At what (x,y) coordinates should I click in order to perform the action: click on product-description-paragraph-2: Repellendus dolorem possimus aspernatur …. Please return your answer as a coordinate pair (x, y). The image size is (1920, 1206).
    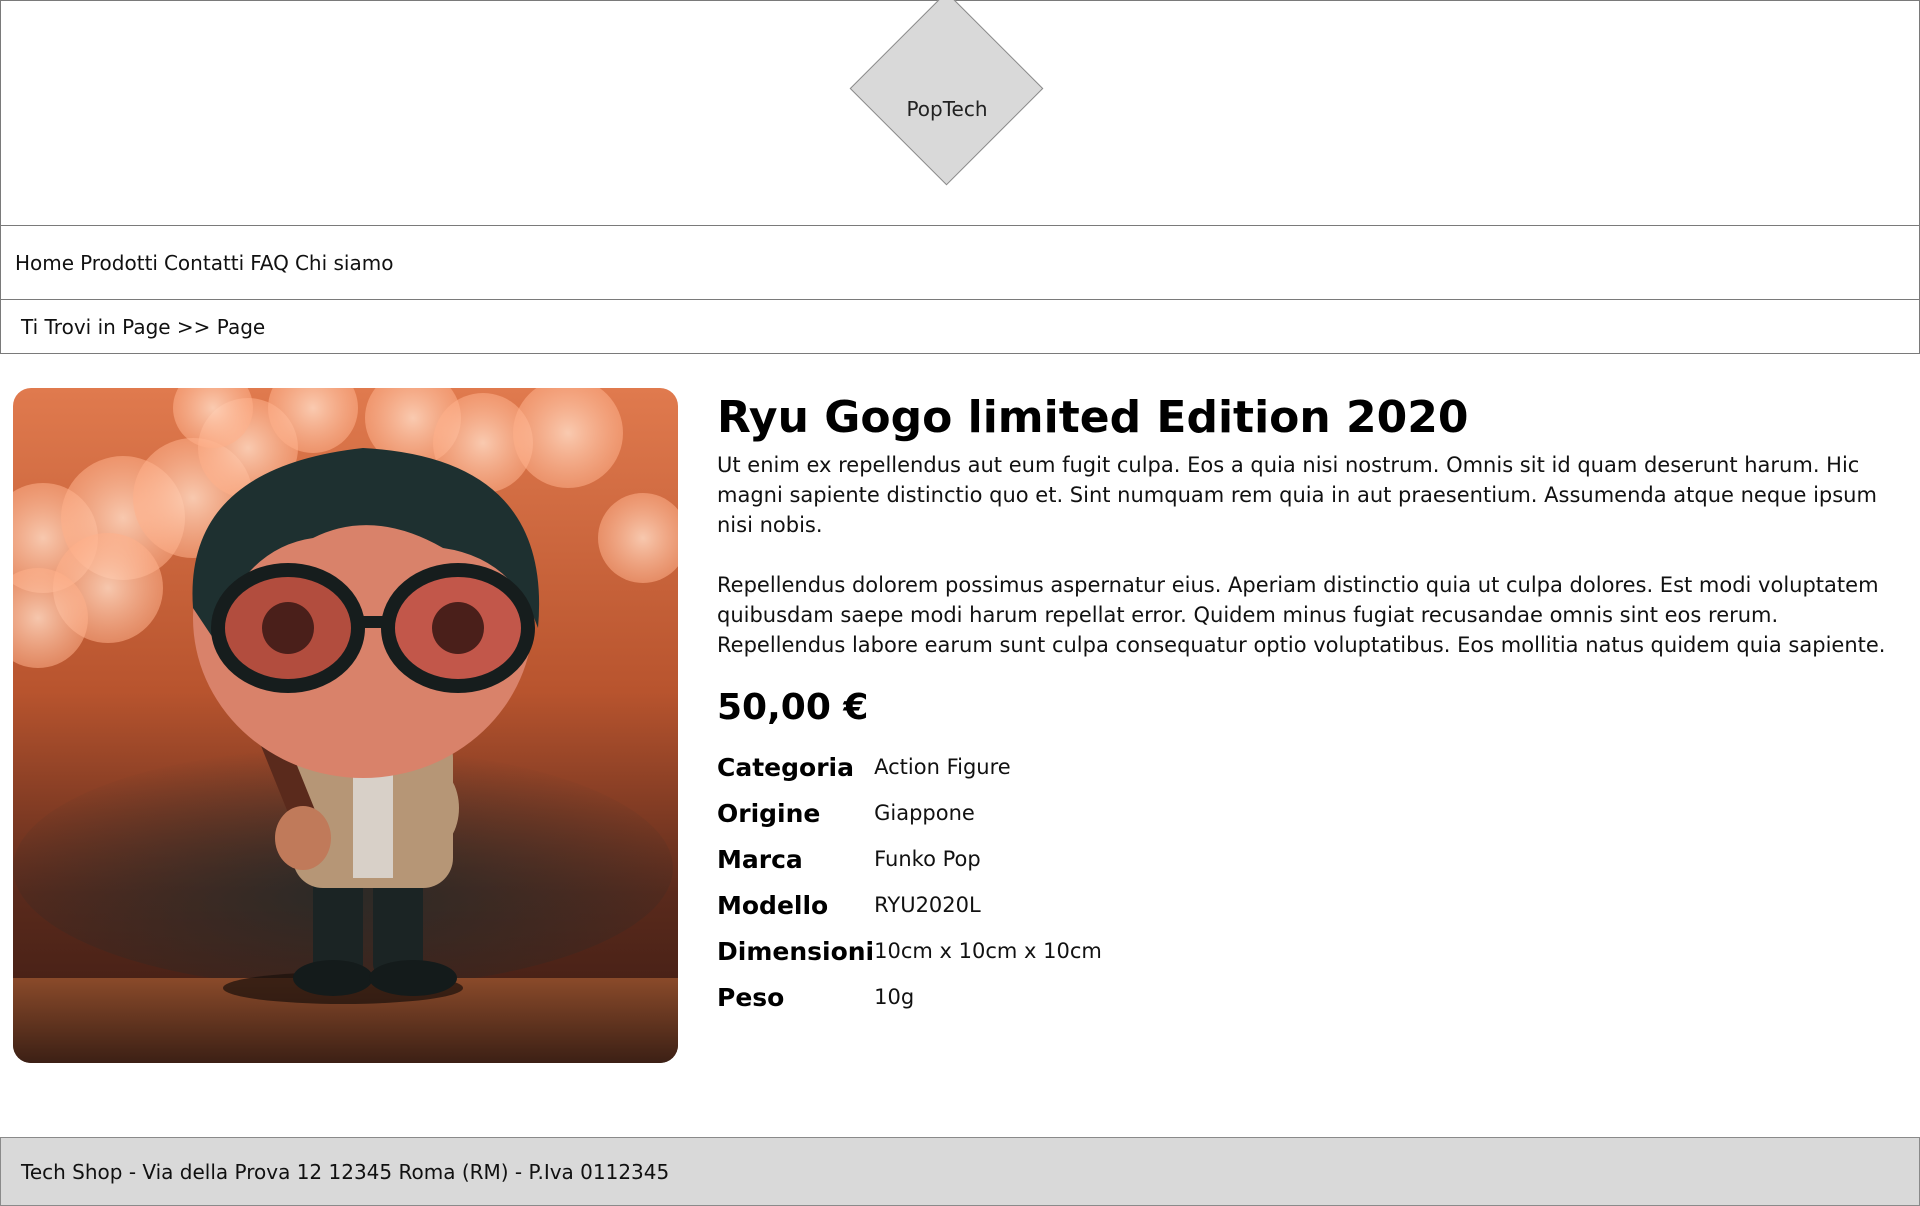
    Looking at the image, I should click on (1301, 615).